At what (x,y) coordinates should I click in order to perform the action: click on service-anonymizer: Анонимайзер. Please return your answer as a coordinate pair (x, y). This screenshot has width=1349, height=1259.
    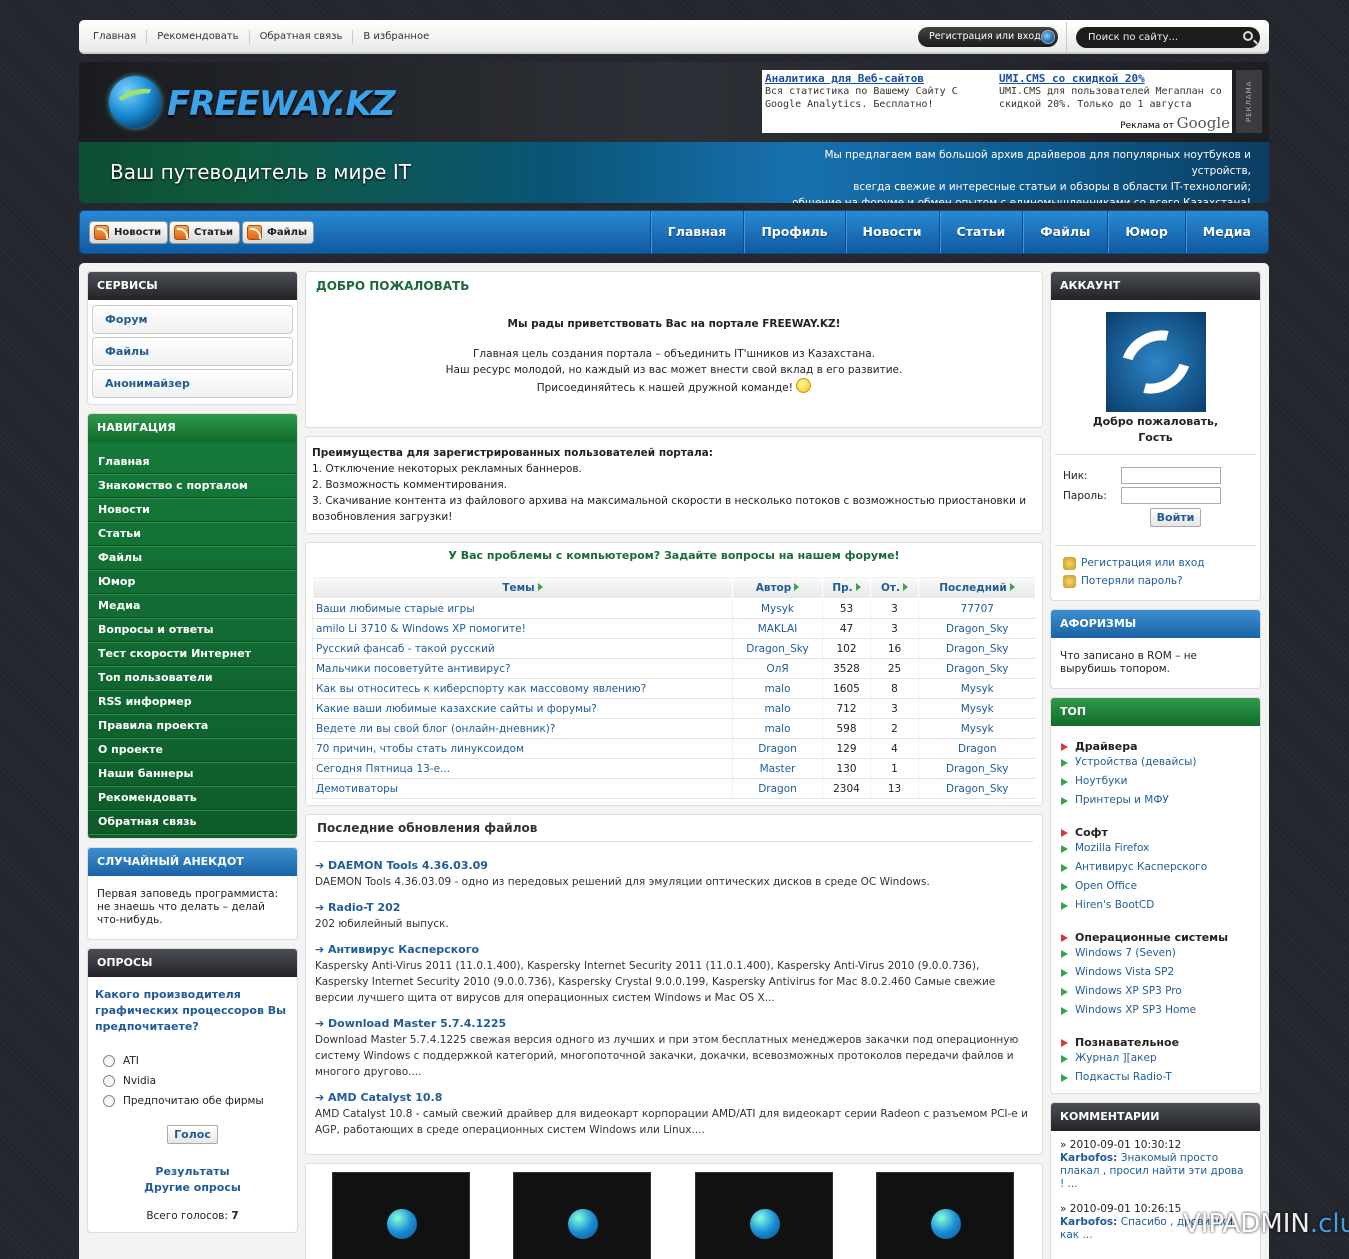
    Looking at the image, I should click on (192, 383).